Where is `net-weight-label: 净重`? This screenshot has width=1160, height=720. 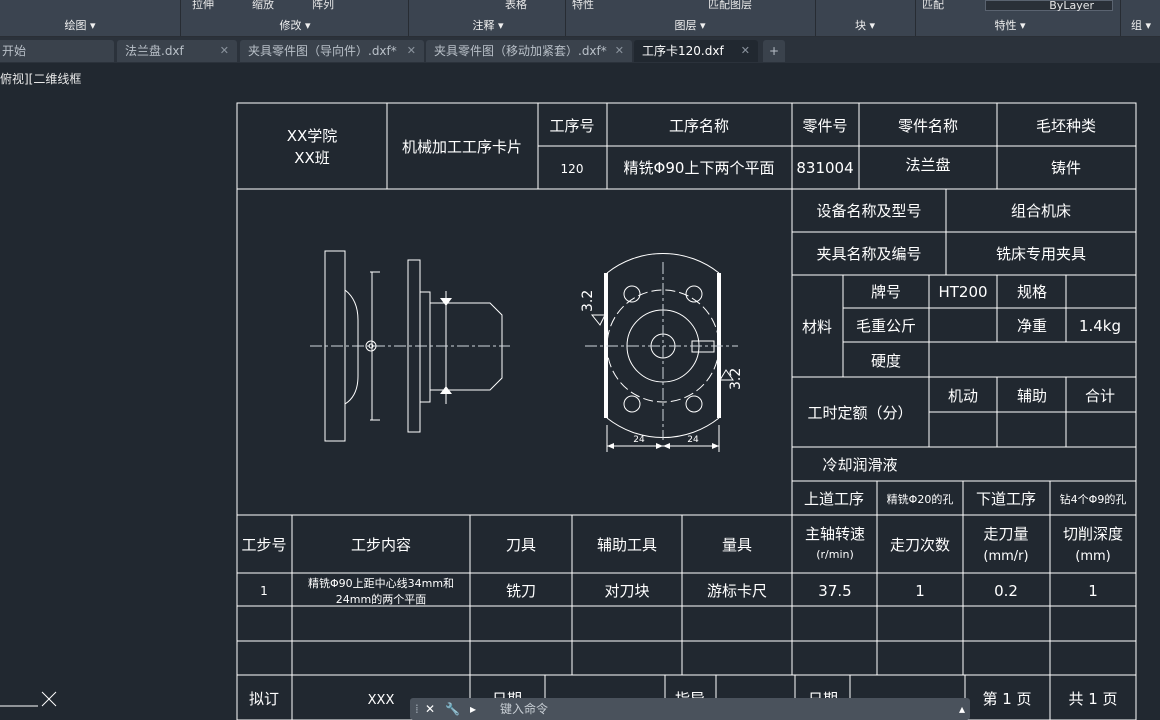
net-weight-label: 净重 is located at coordinates (1032, 326).